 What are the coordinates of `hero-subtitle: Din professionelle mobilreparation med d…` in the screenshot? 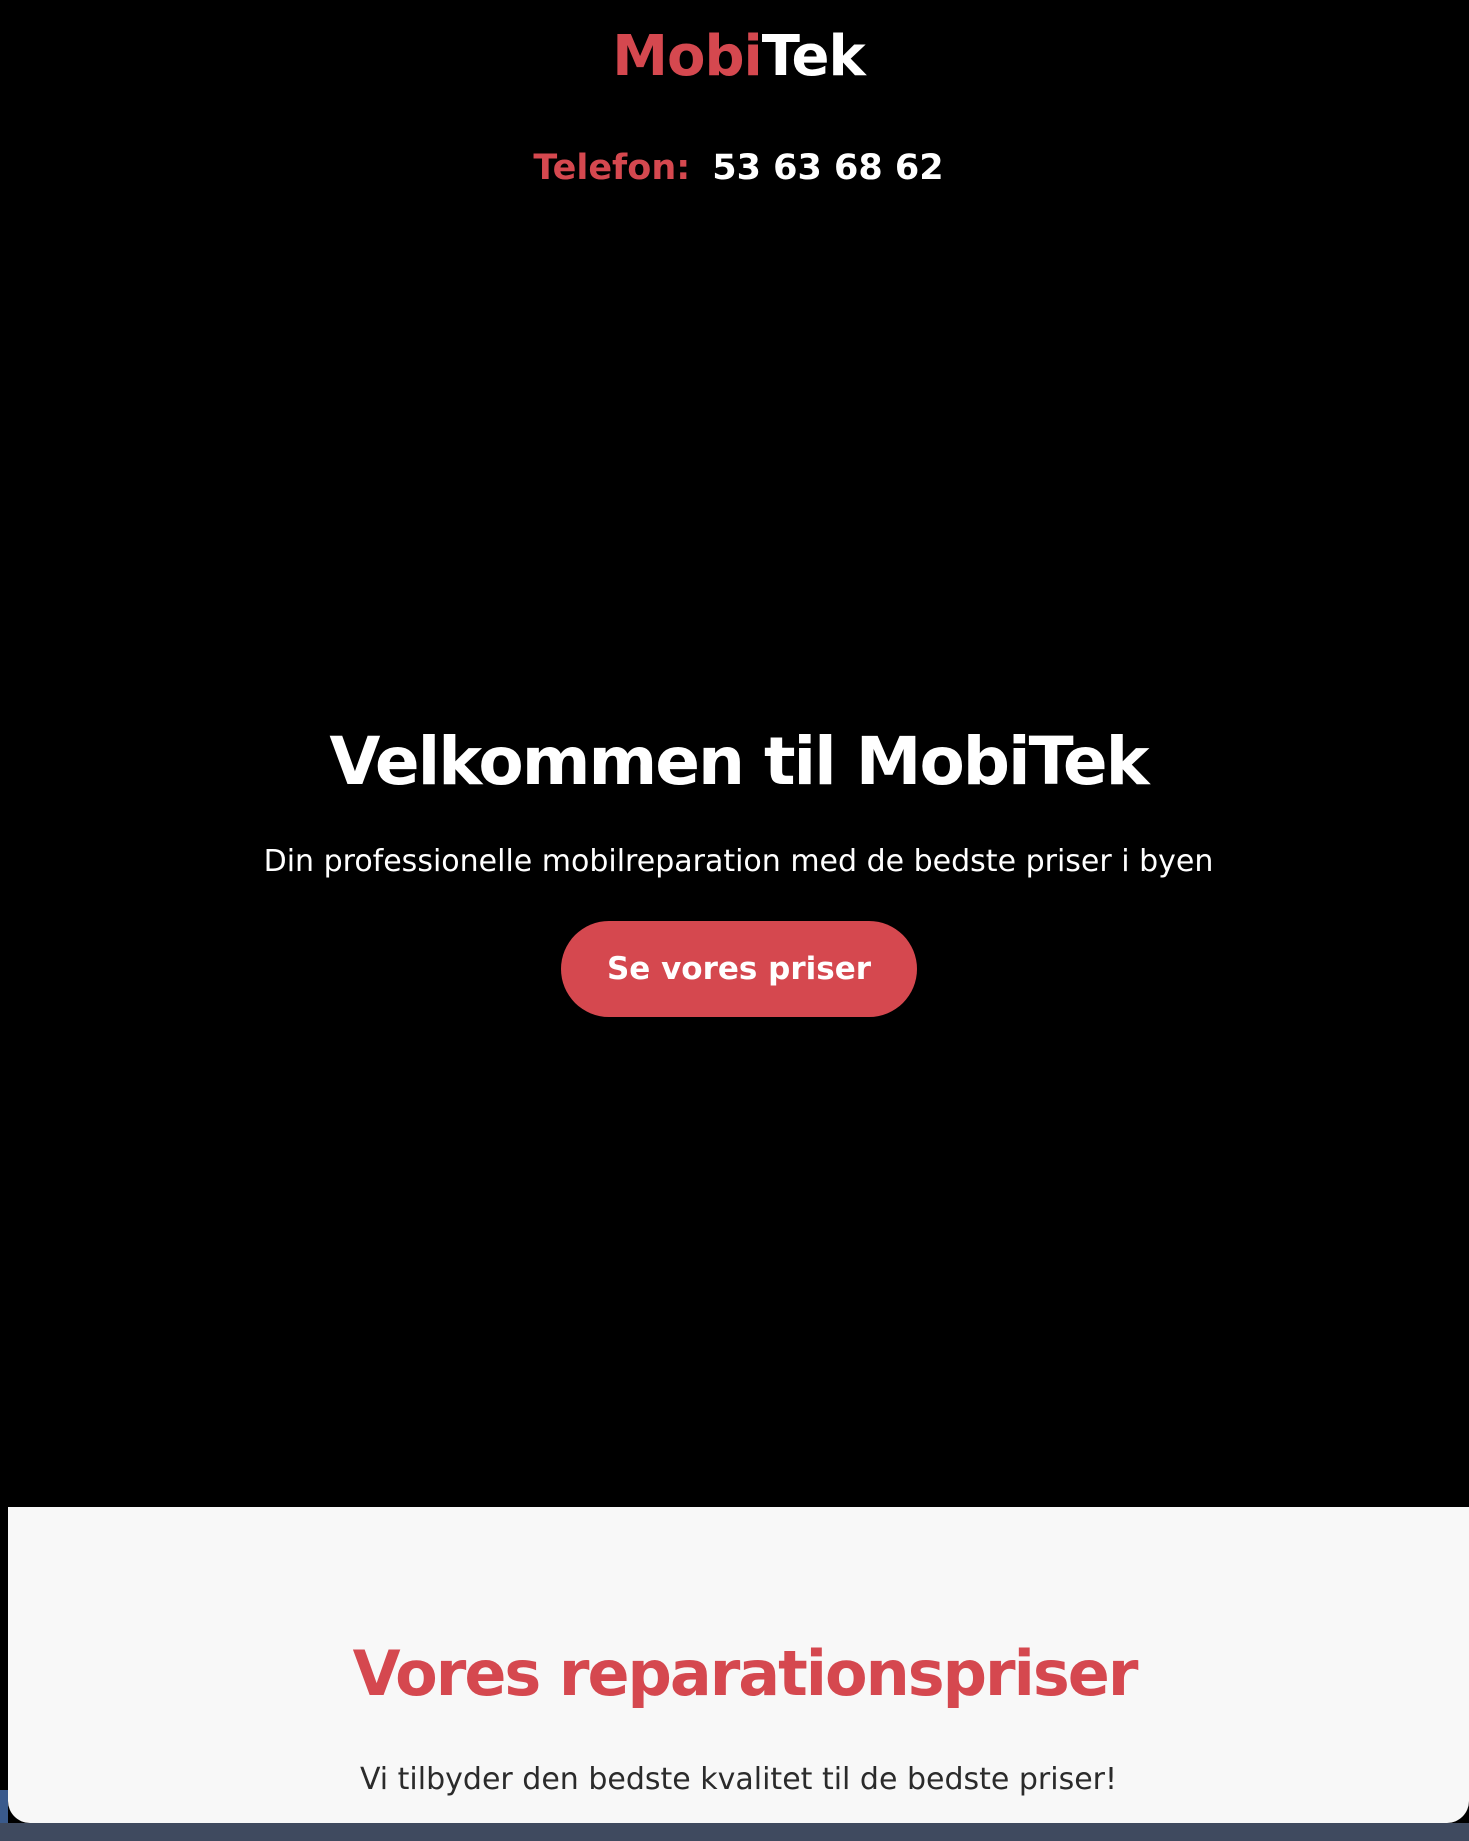 It's located at (738, 861).